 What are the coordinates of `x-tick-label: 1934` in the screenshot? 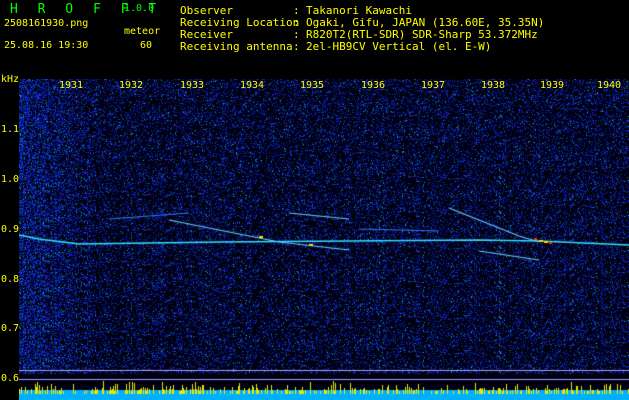 It's located at (252, 85).